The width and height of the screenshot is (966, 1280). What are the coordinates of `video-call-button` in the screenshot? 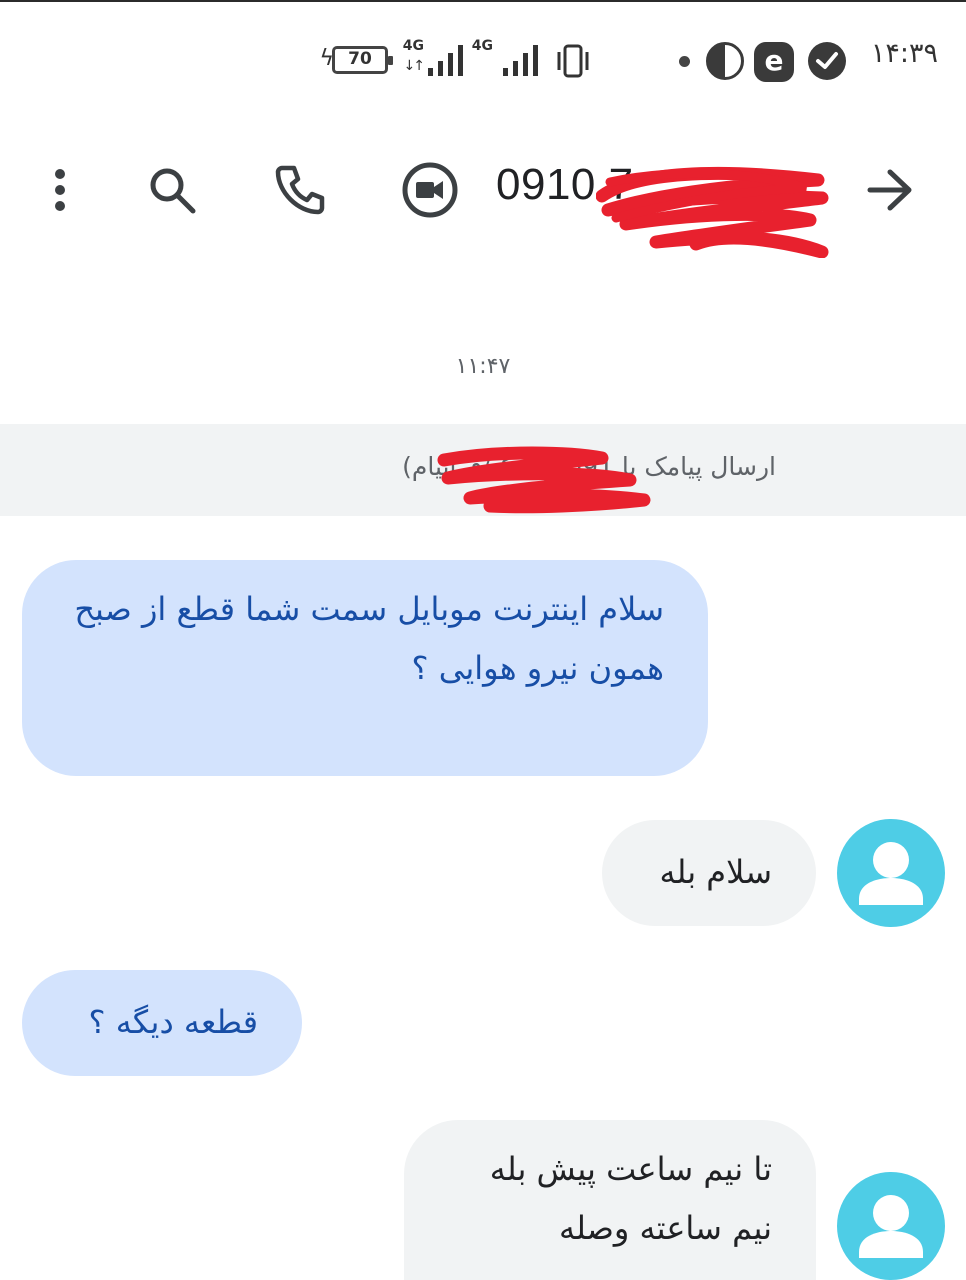 It's located at (430, 190).